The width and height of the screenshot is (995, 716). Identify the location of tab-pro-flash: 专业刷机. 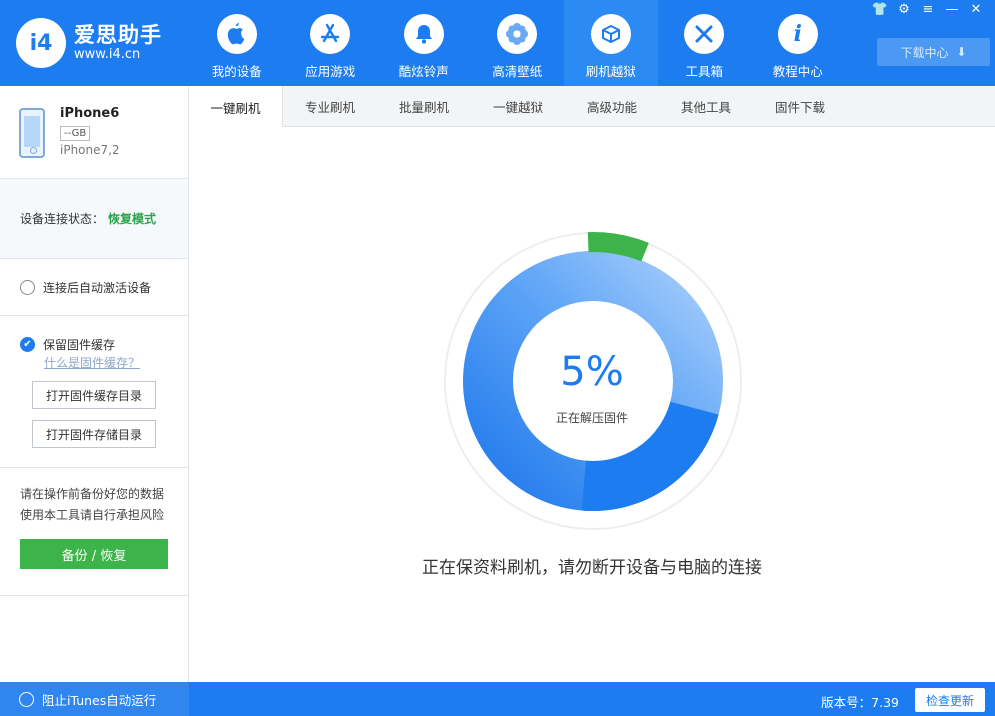
(330, 106).